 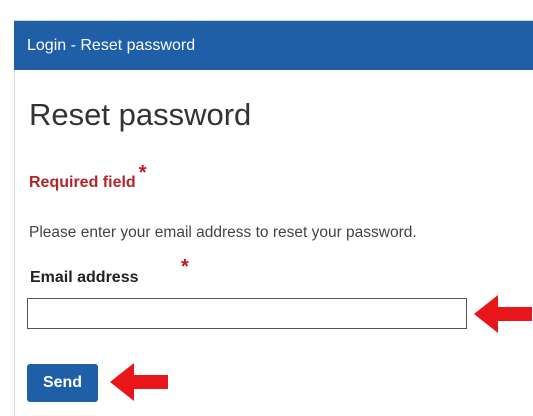 What do you see at coordinates (247, 313) in the screenshot?
I see `email-input` at bounding box center [247, 313].